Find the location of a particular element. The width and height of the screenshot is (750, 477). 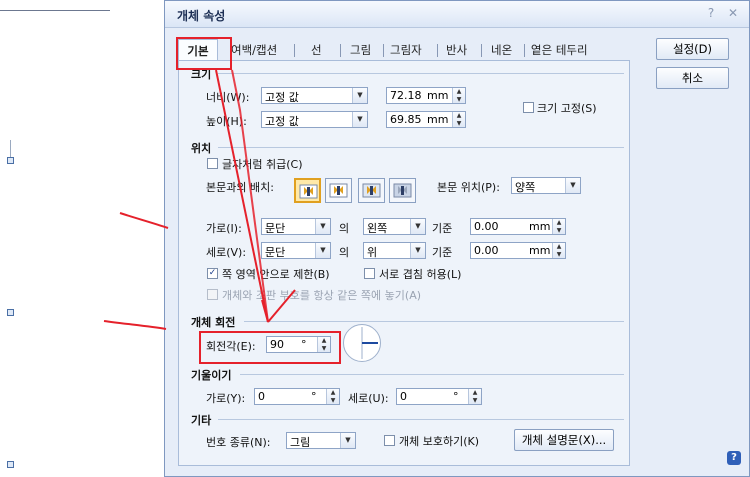

annotation-strokes is located at coordinates (199, 199).